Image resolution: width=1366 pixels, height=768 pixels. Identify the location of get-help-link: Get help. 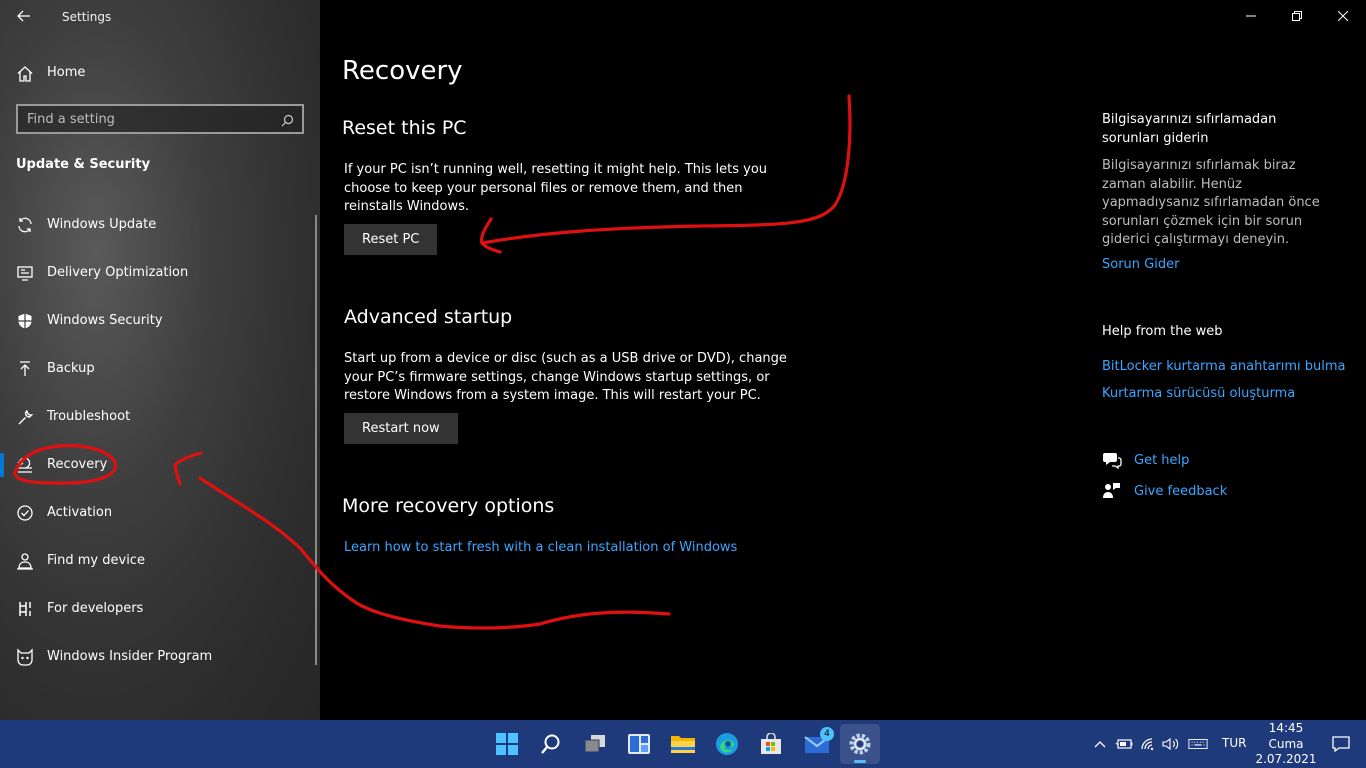
(1161, 460).